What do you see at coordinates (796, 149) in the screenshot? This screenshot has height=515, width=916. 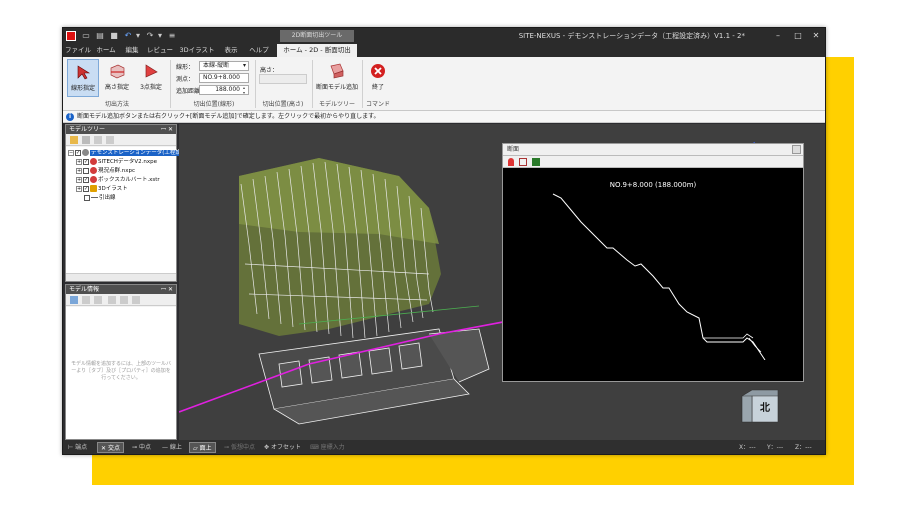 I see `close-icon` at bounding box center [796, 149].